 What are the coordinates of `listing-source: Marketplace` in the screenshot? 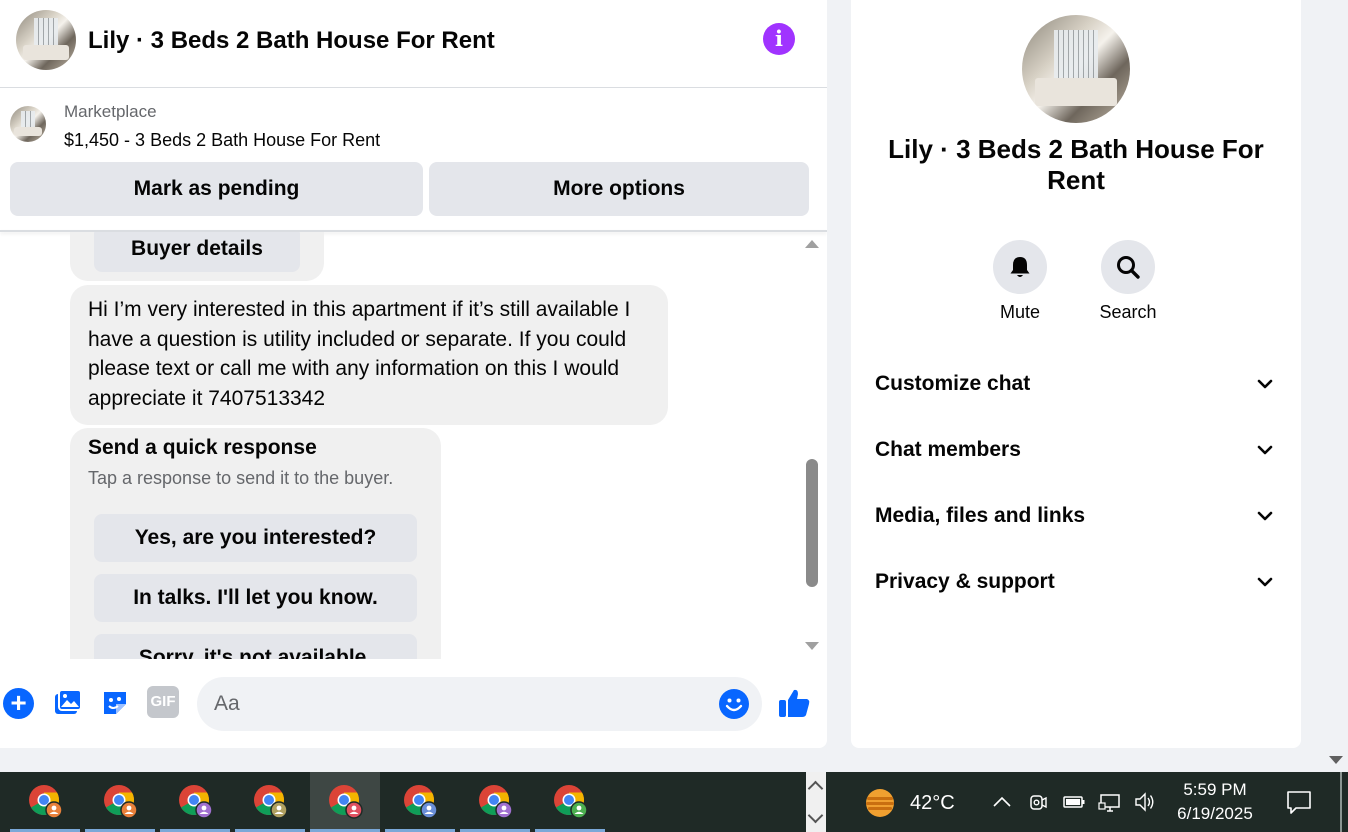 It's located at (110, 111).